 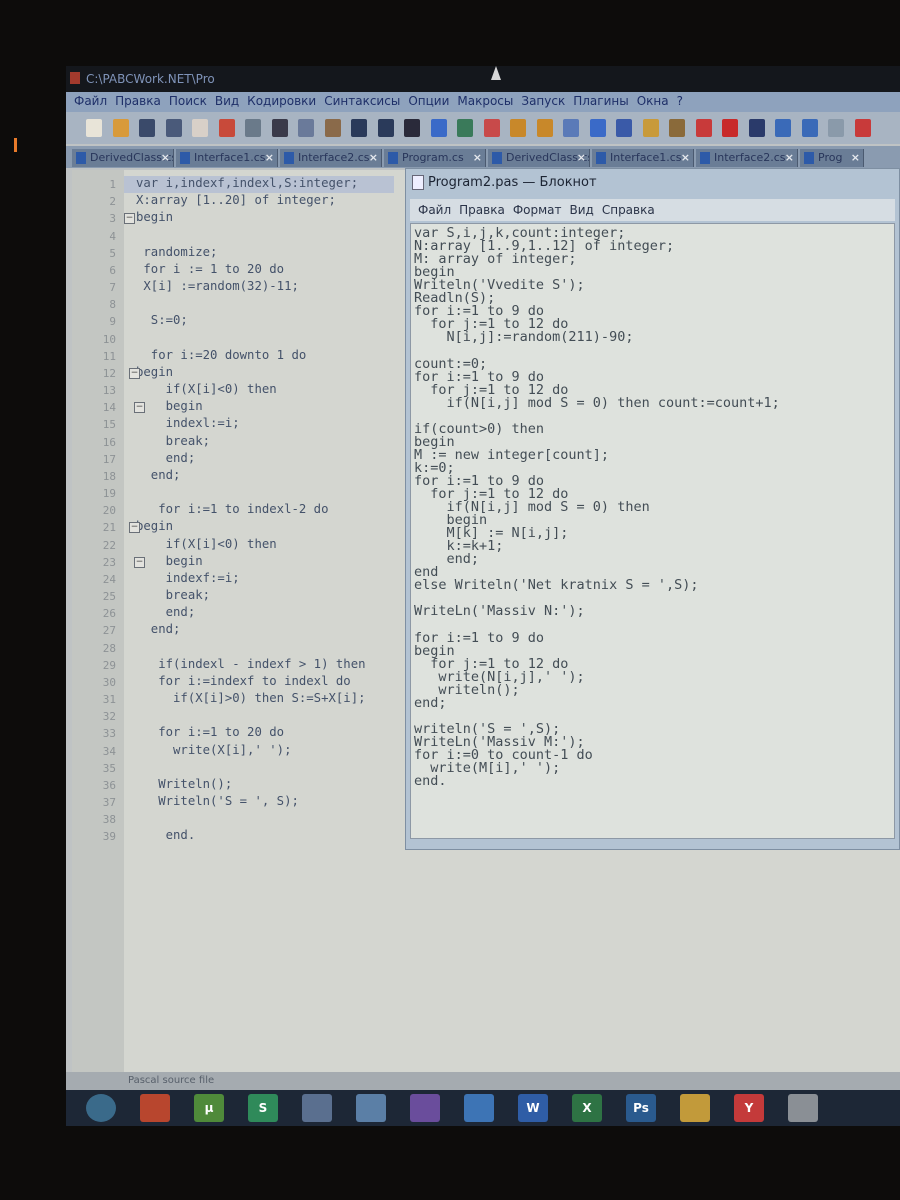 What do you see at coordinates (524, 337) in the screenshot?
I see `notepad-line: N[i,j]:=random(211)-90;` at bounding box center [524, 337].